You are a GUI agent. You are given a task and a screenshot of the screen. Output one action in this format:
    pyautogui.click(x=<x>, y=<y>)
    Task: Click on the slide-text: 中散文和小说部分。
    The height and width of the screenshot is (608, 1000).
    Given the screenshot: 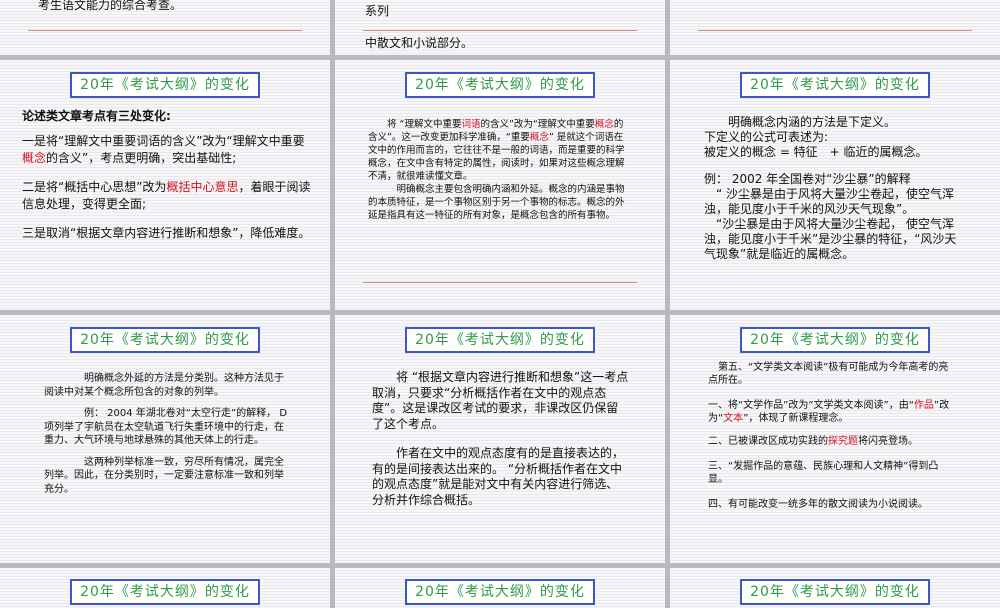 What is the action you would take?
    pyautogui.click(x=419, y=43)
    